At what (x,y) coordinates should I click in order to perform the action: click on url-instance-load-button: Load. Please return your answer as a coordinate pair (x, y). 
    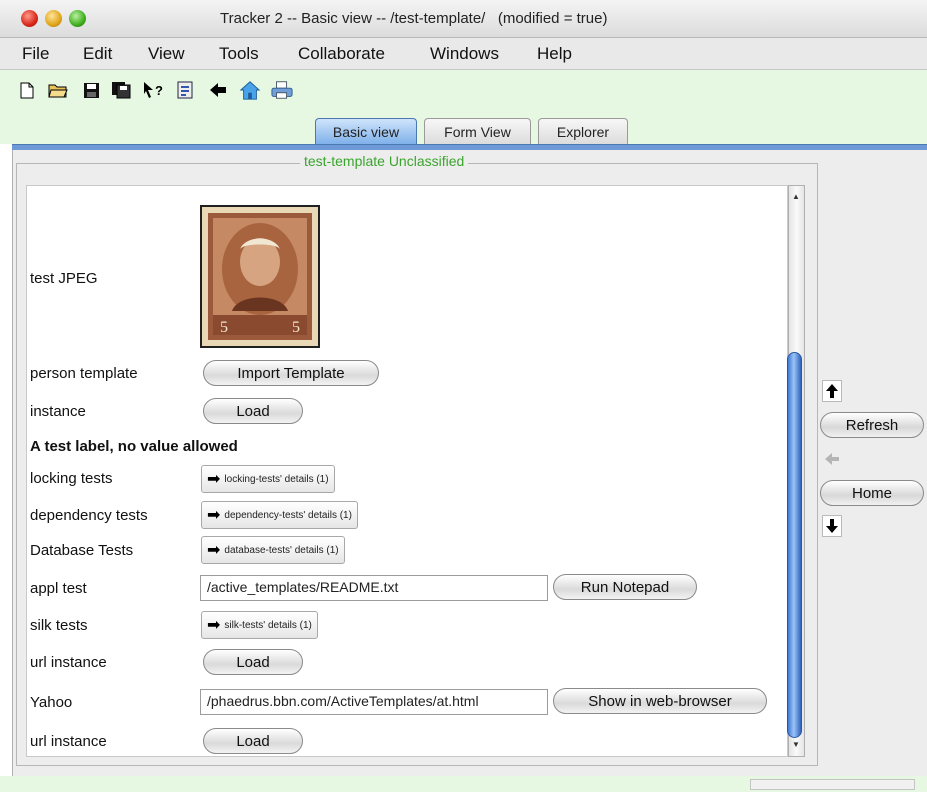
    Looking at the image, I should click on (253, 662).